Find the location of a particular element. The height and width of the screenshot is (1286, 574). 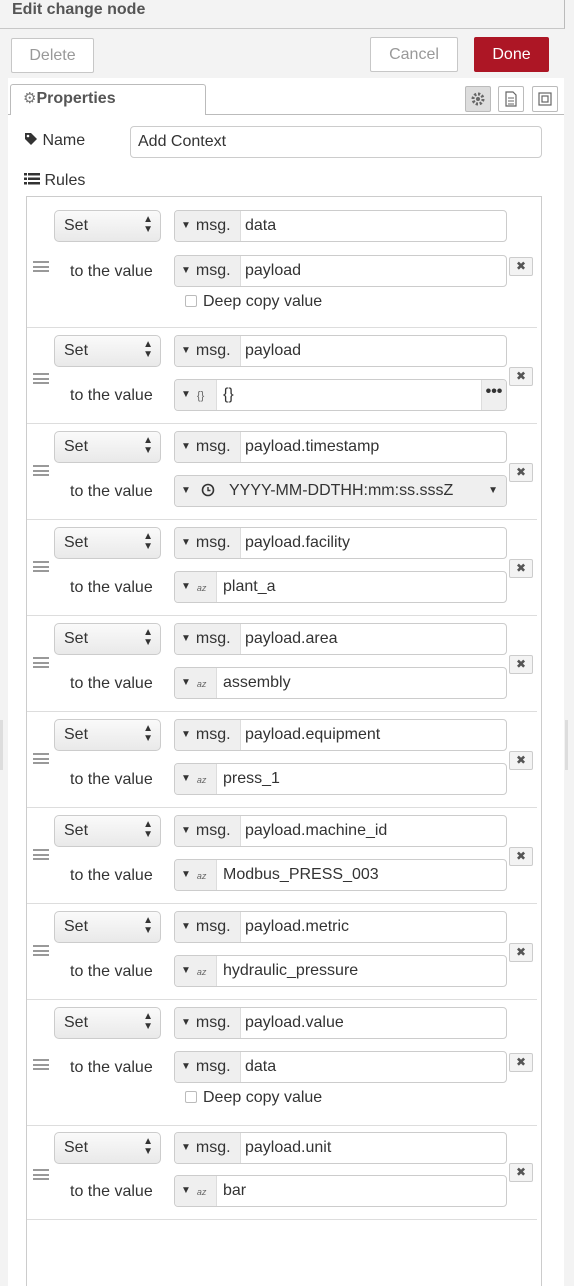

rule-property-input: ▼ msg. payload.area is located at coordinates (340, 639).